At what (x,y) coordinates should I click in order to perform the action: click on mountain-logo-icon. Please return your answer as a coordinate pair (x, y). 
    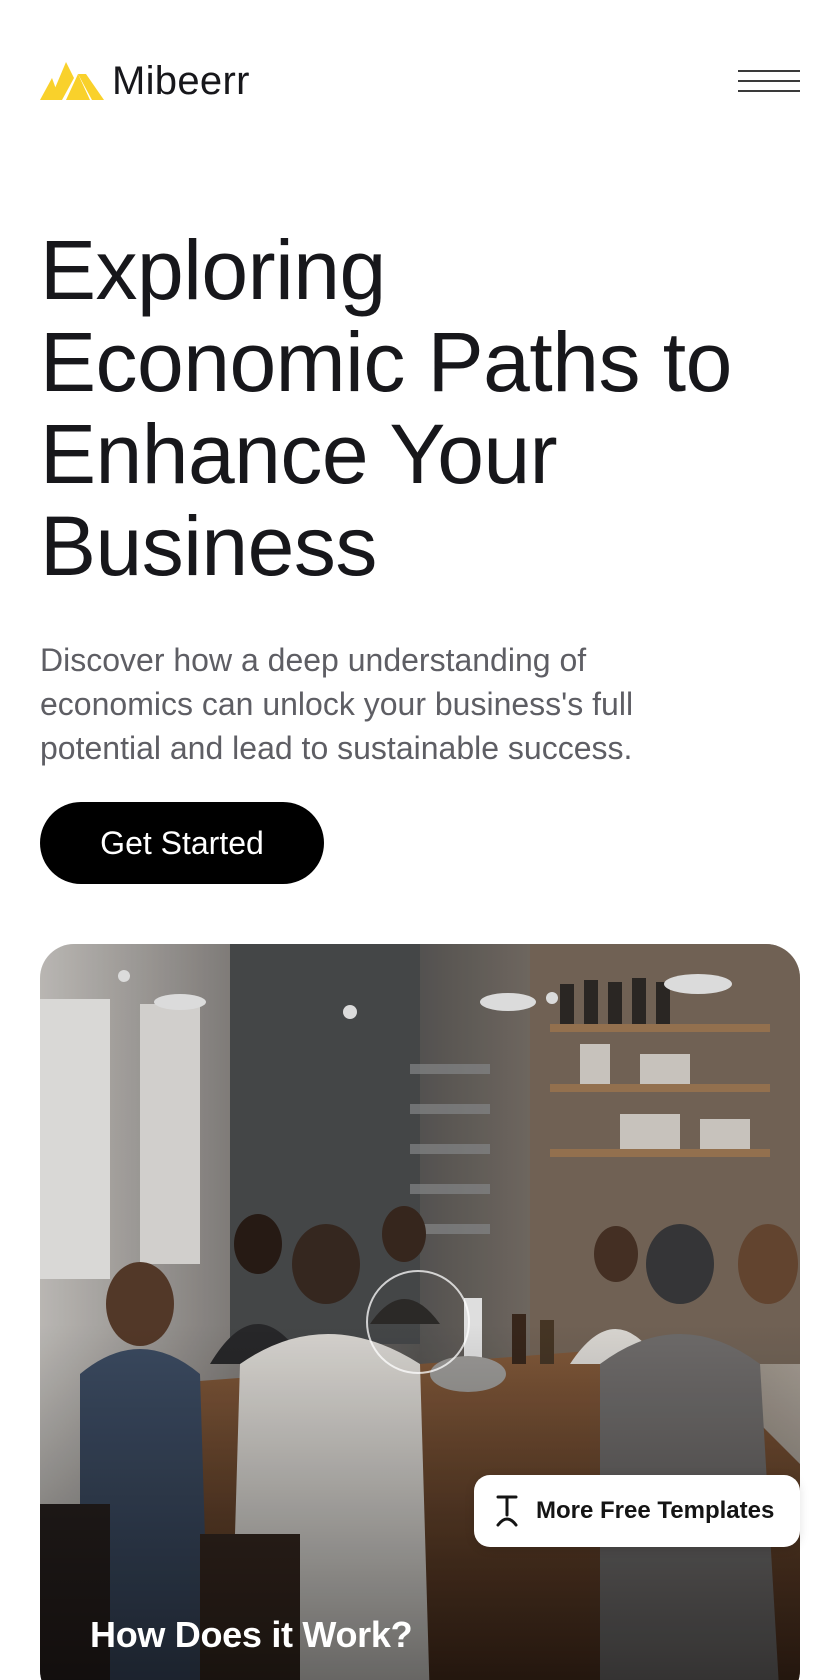
    Looking at the image, I should click on (72, 81).